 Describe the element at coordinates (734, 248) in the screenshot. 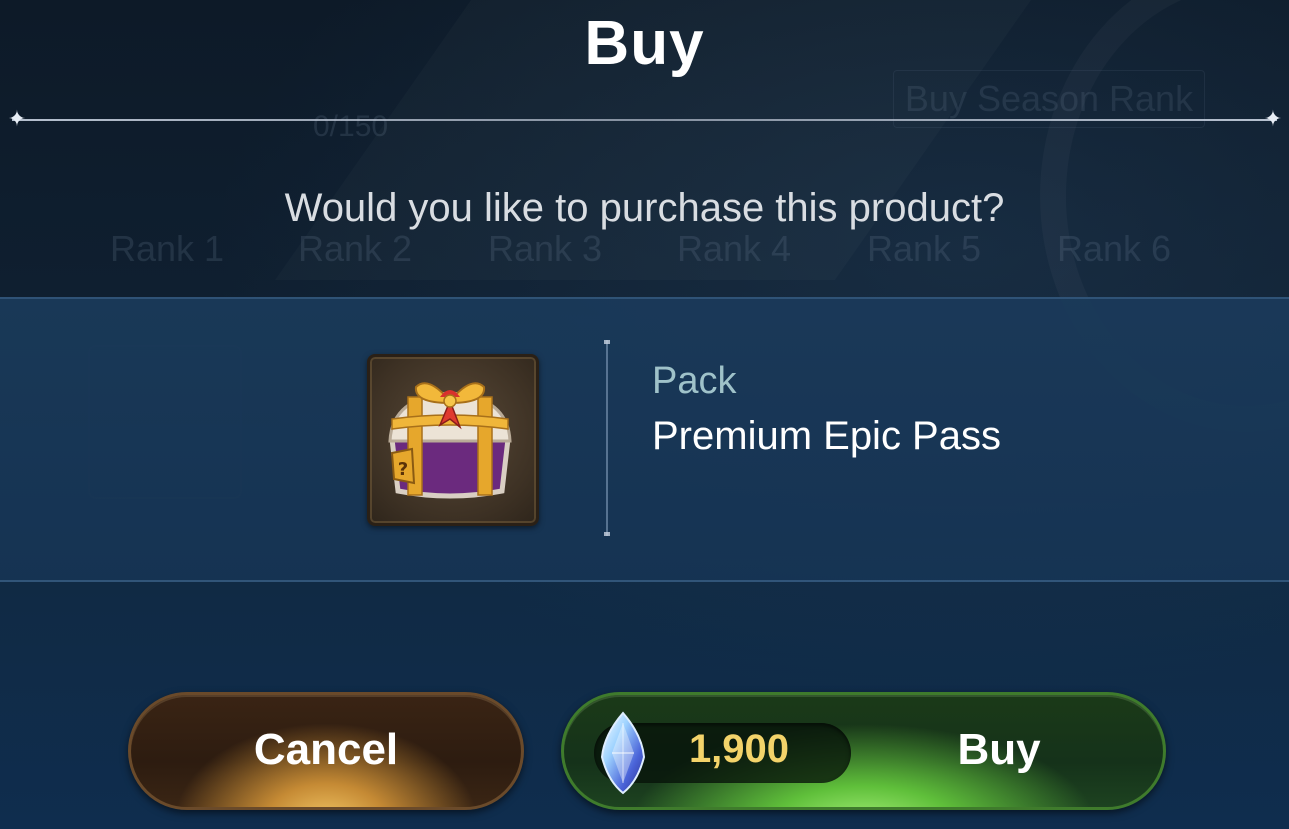

I see `background-rank-4: Rank 4` at that location.